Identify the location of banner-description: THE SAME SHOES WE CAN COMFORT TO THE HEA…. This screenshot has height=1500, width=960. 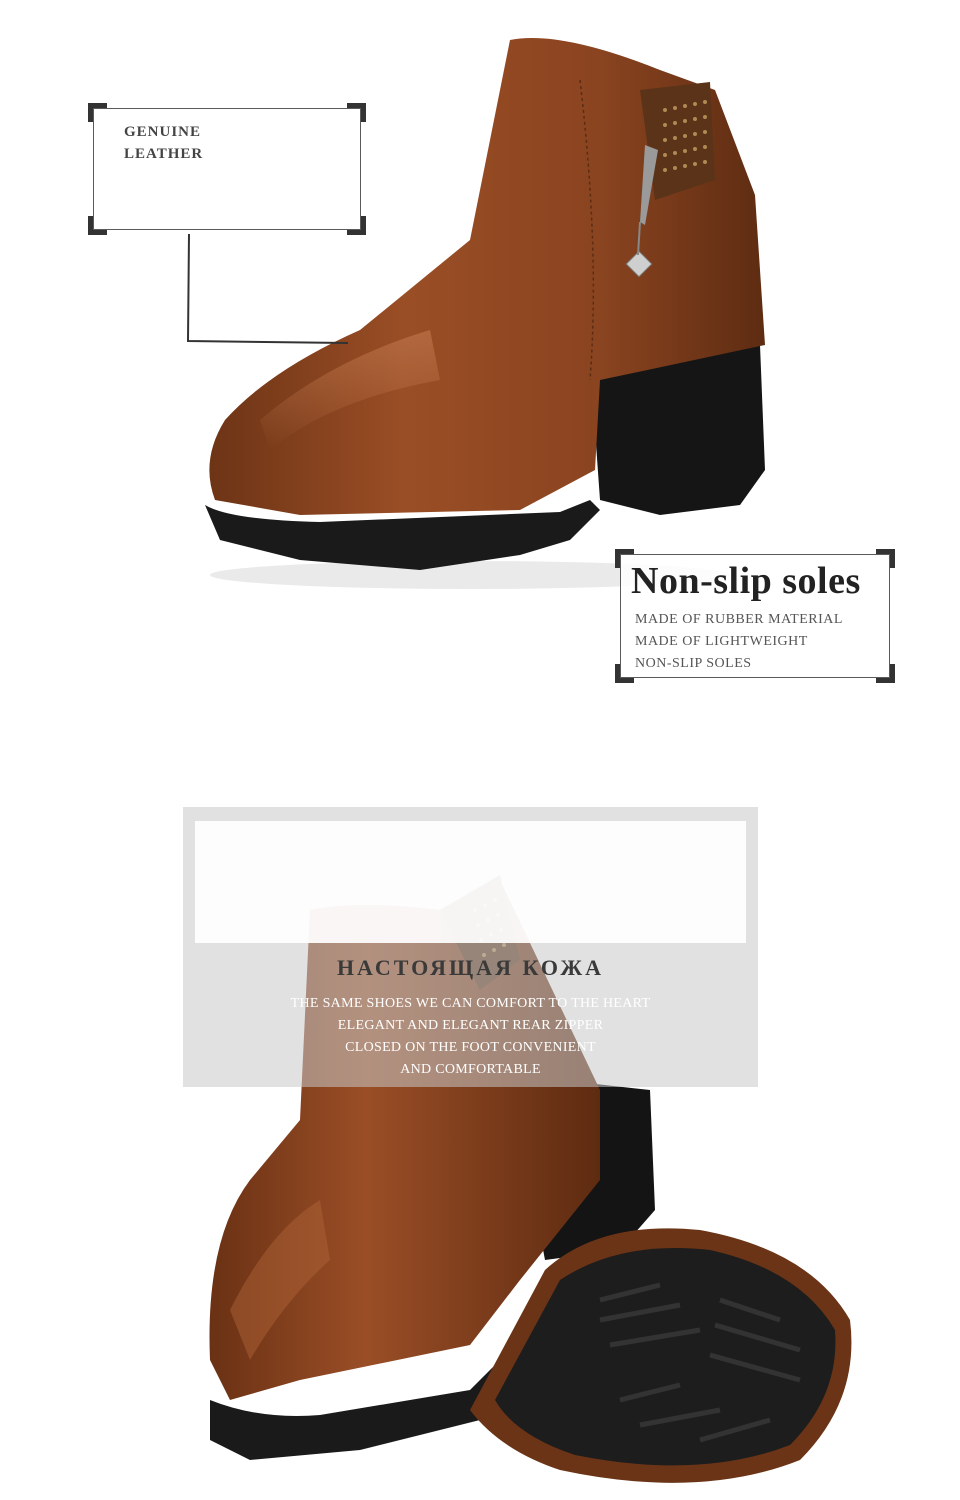
(470, 1037).